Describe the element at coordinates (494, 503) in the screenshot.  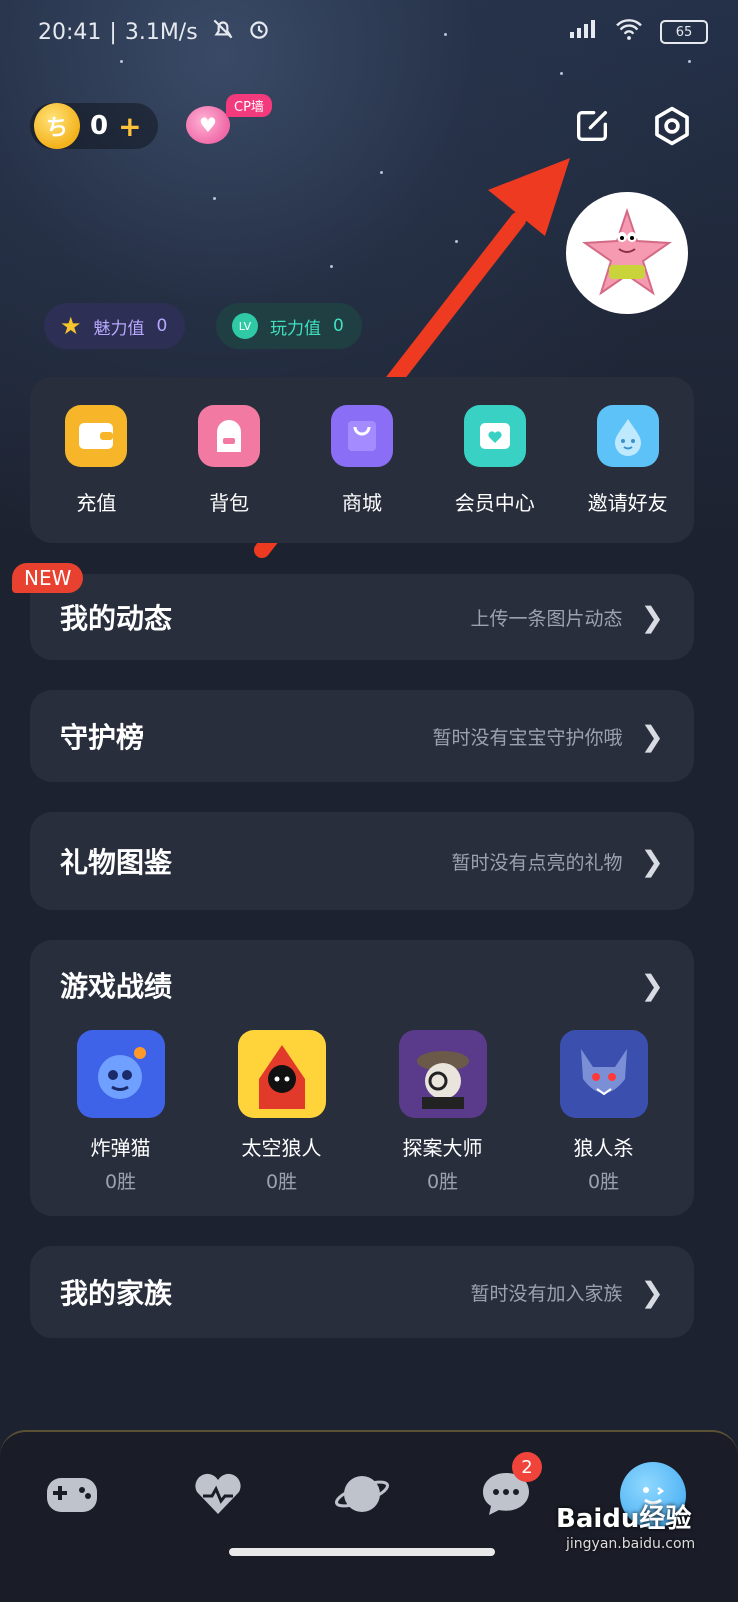
I see `vip-center-label: 会员中心` at that location.